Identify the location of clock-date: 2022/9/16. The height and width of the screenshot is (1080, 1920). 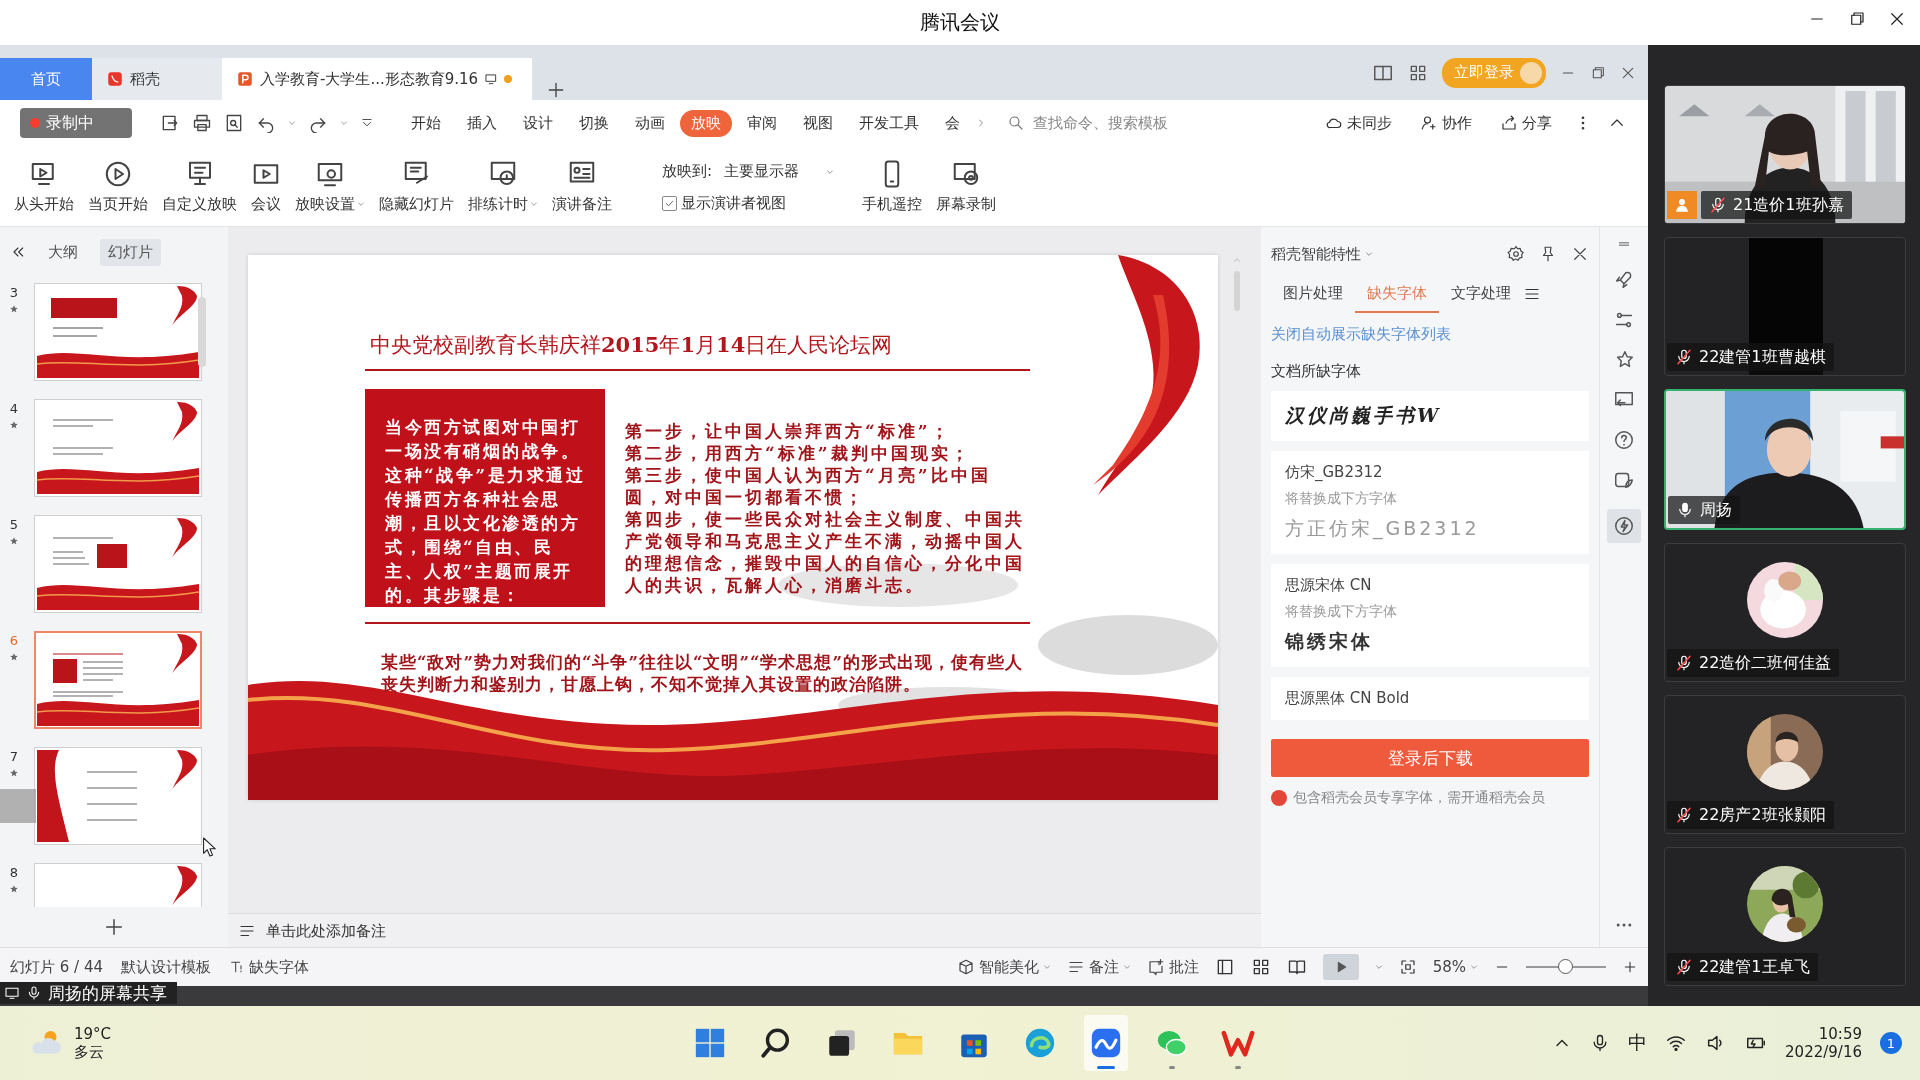
(1823, 1052).